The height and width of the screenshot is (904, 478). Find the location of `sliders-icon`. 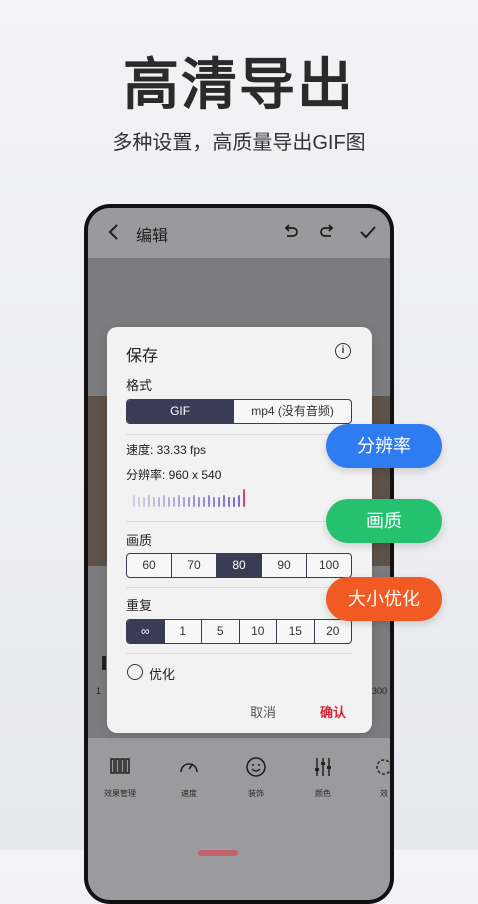

sliders-icon is located at coordinates (323, 769).